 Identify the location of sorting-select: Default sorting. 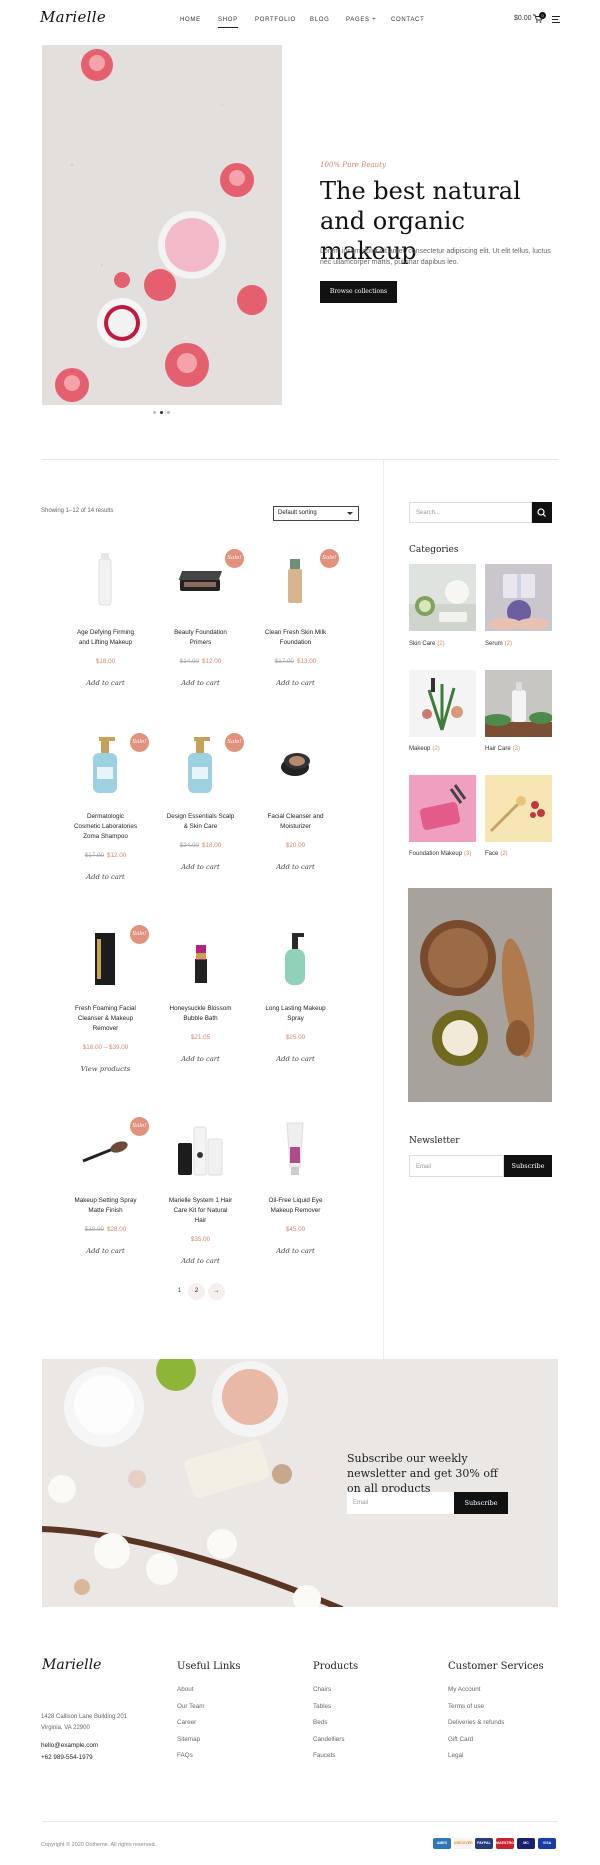
(316, 513).